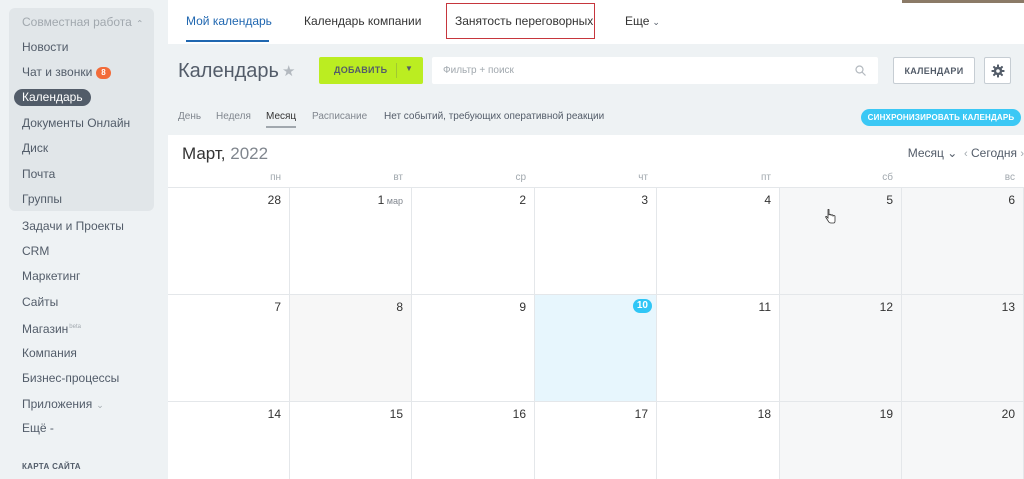  What do you see at coordinates (351, 440) in the screenshot?
I see `calendar-day-cell: 15` at bounding box center [351, 440].